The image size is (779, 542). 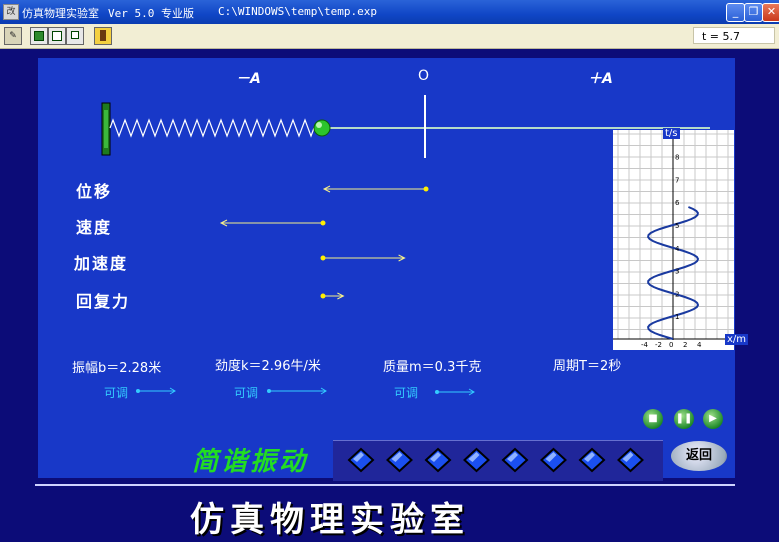 What do you see at coordinates (495, 460) in the screenshot?
I see `gem-row` at bounding box center [495, 460].